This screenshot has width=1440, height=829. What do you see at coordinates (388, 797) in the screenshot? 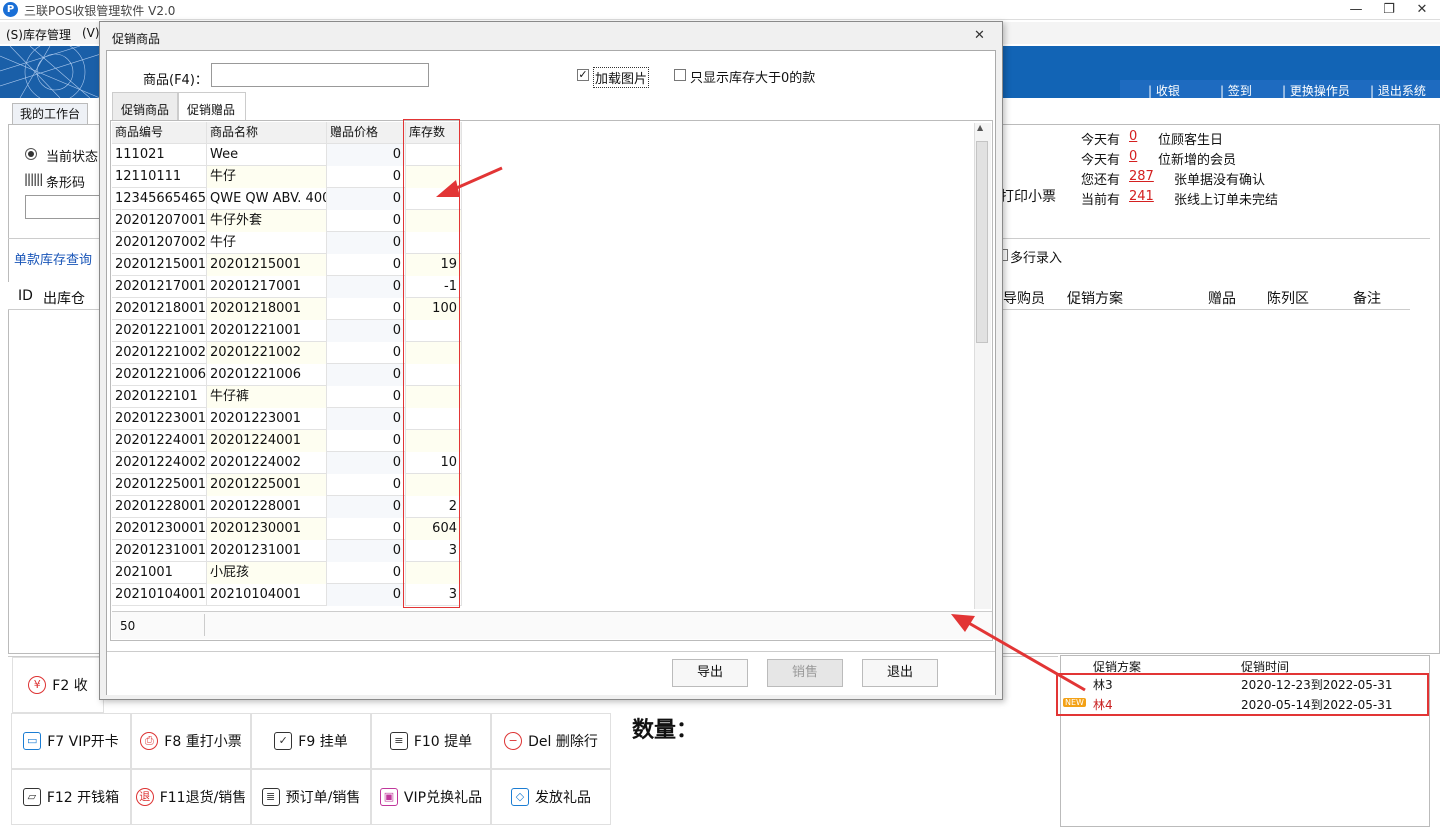
I see `gift-icon: ▣` at bounding box center [388, 797].